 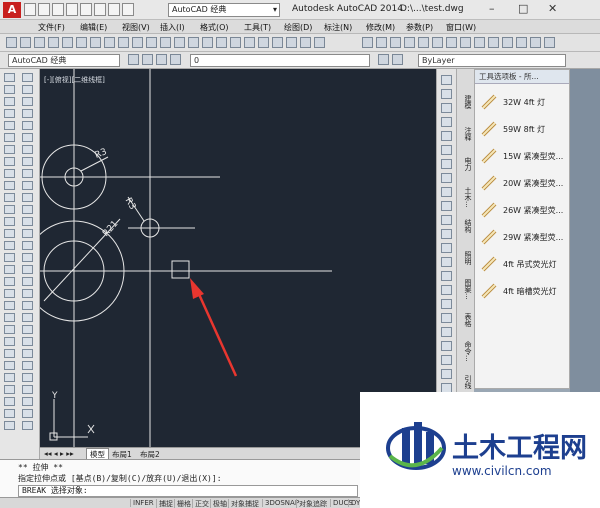 What do you see at coordinates (128, 9) in the screenshot?
I see `dropdown-icon` at bounding box center [128, 9].